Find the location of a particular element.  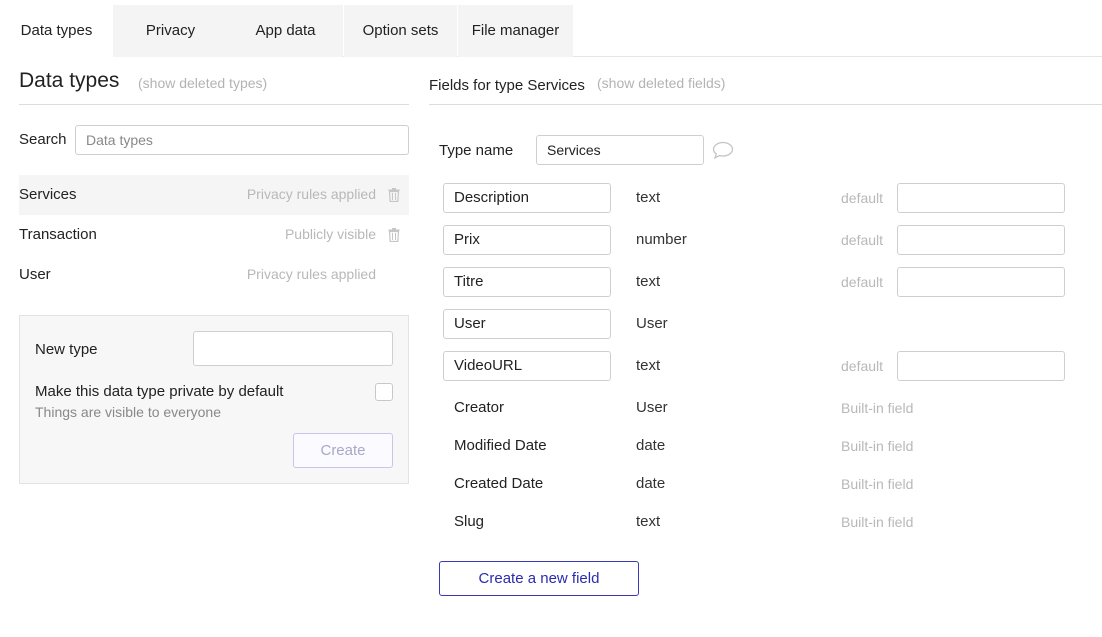

field-row: Titre text default is located at coordinates (763, 282).